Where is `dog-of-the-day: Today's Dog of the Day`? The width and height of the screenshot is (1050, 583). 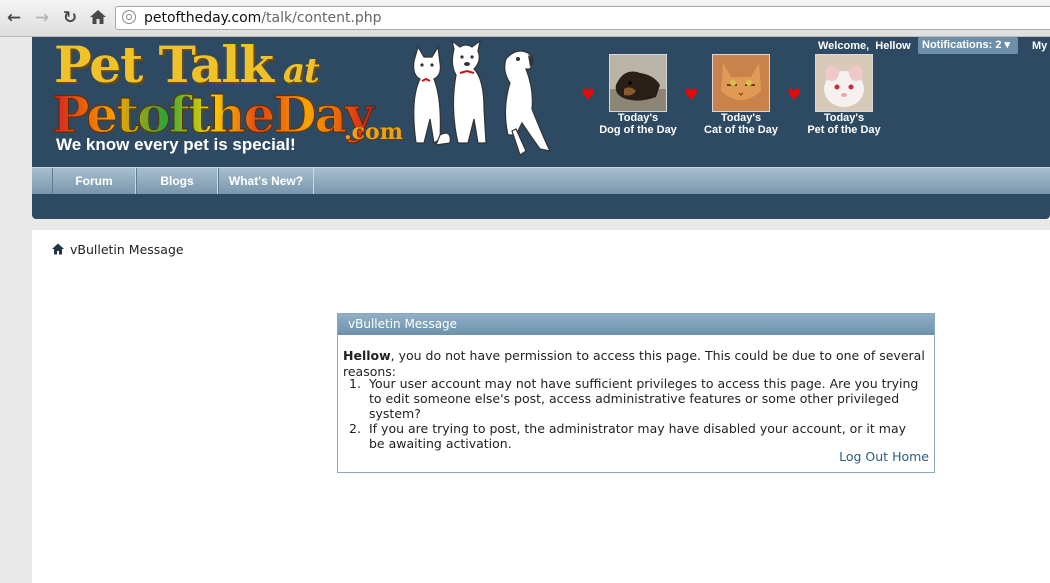
dog-of-the-day: Today's Dog of the Day is located at coordinates (638, 95).